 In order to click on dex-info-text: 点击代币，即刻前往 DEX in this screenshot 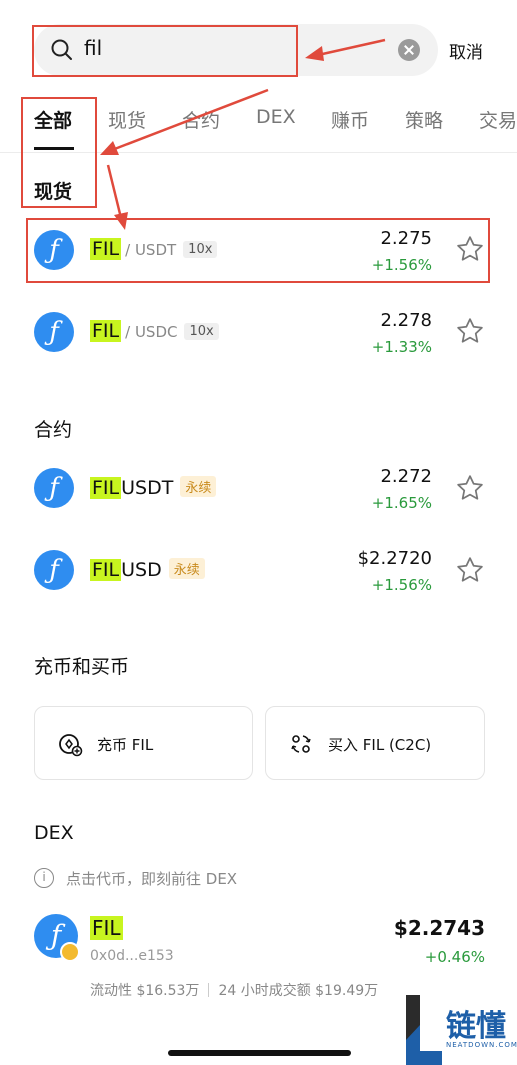, I will do `click(152, 879)`.